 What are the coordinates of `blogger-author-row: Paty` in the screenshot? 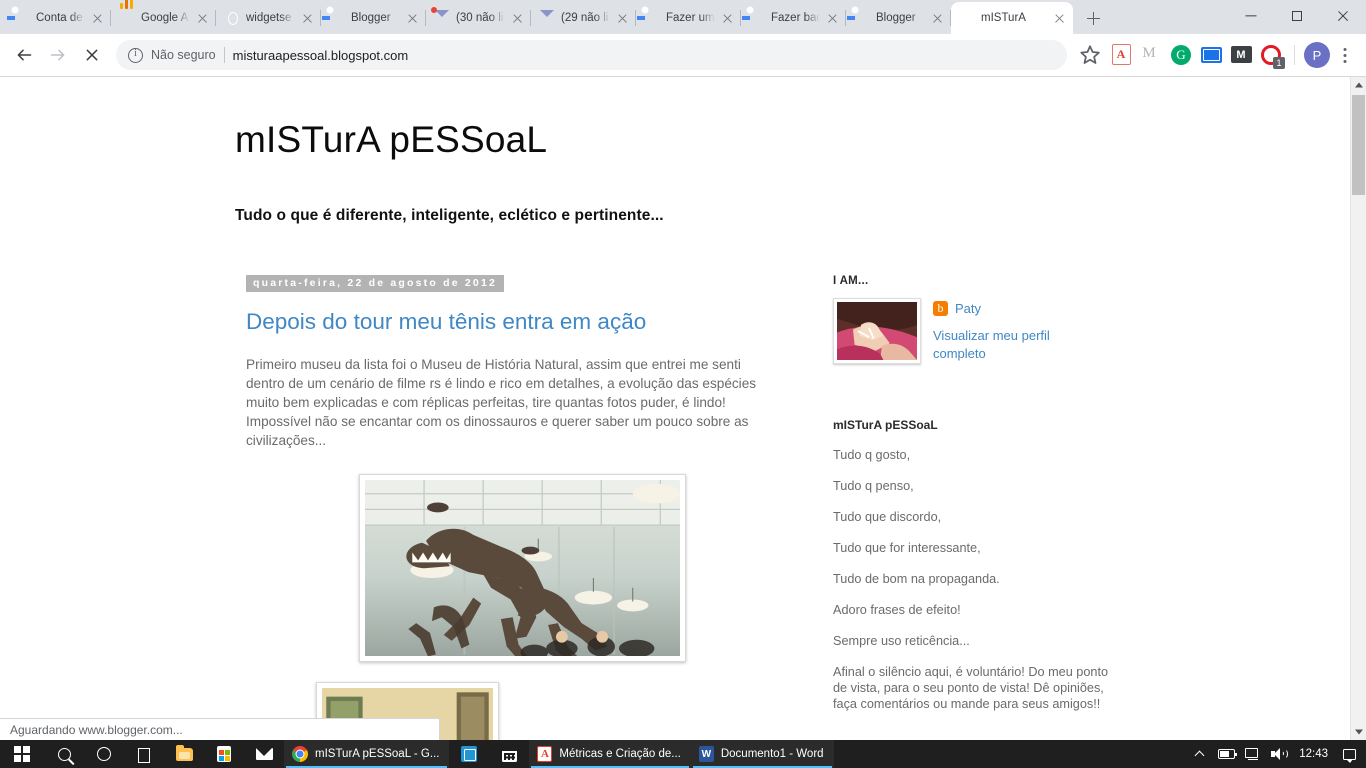 It's located at (995, 308).